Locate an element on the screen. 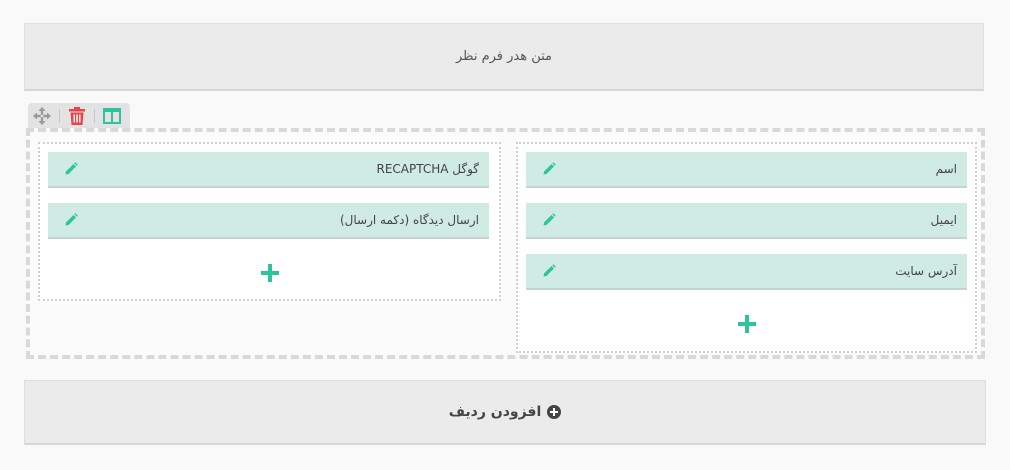 The image size is (1010, 470). trash-icon is located at coordinates (77, 116).